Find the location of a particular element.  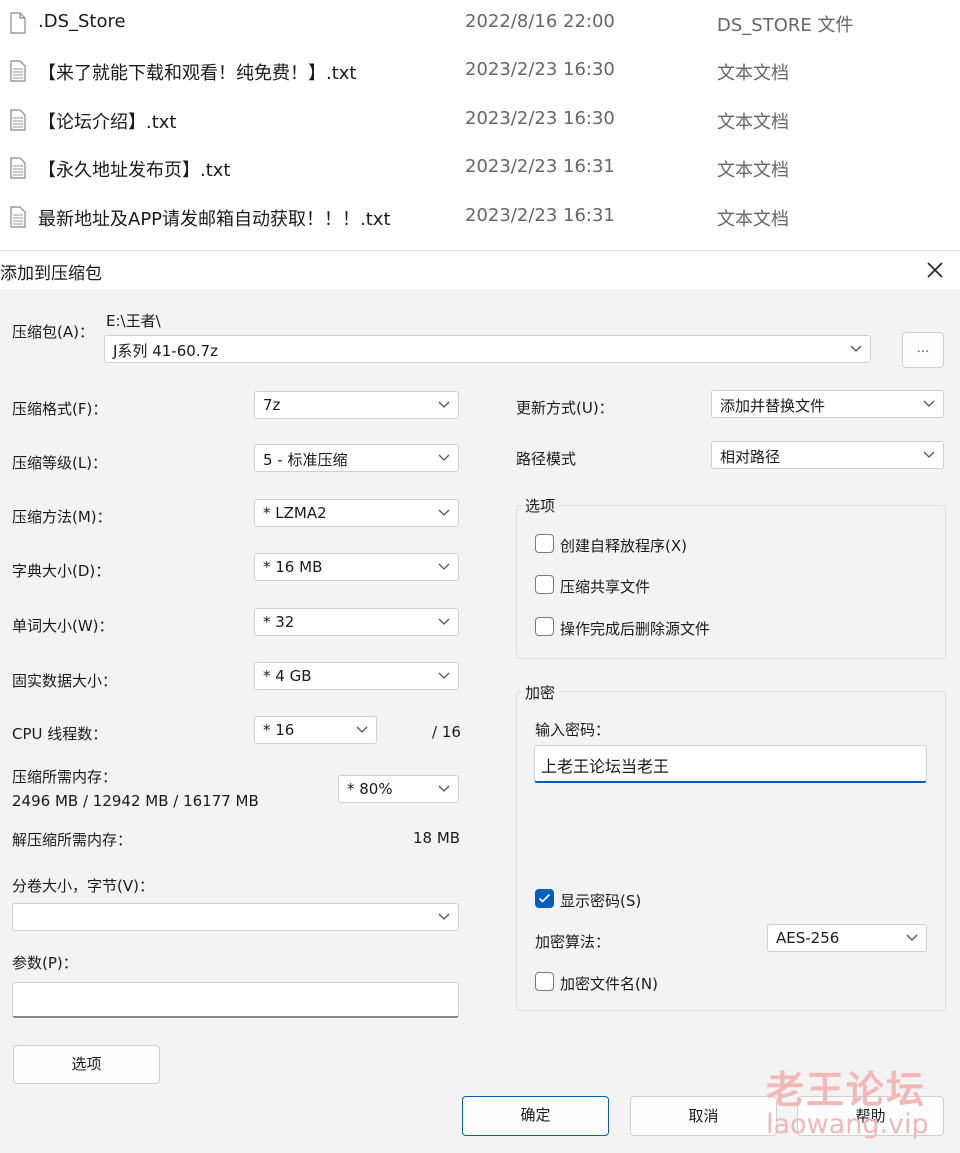

checkmark-icon is located at coordinates (544, 898).